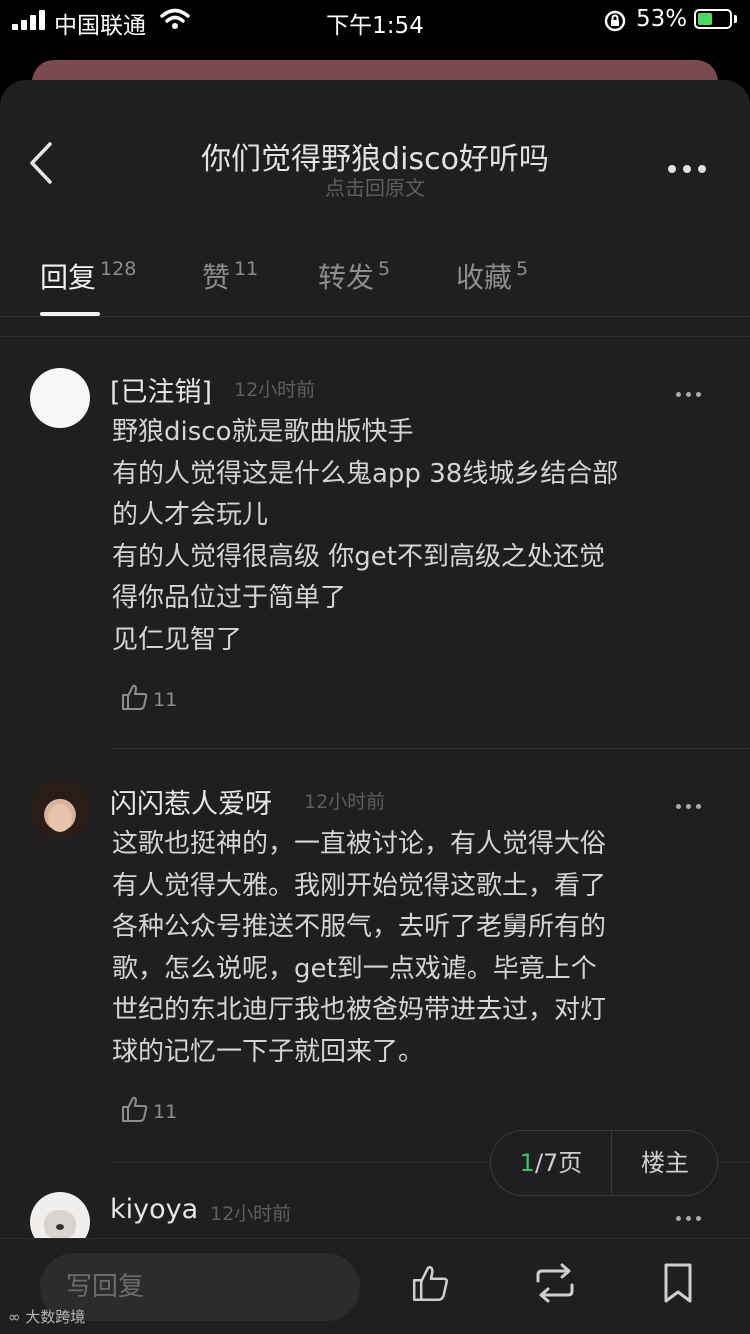 The width and height of the screenshot is (750, 1334). I want to click on like-icon, so click(431, 1285).